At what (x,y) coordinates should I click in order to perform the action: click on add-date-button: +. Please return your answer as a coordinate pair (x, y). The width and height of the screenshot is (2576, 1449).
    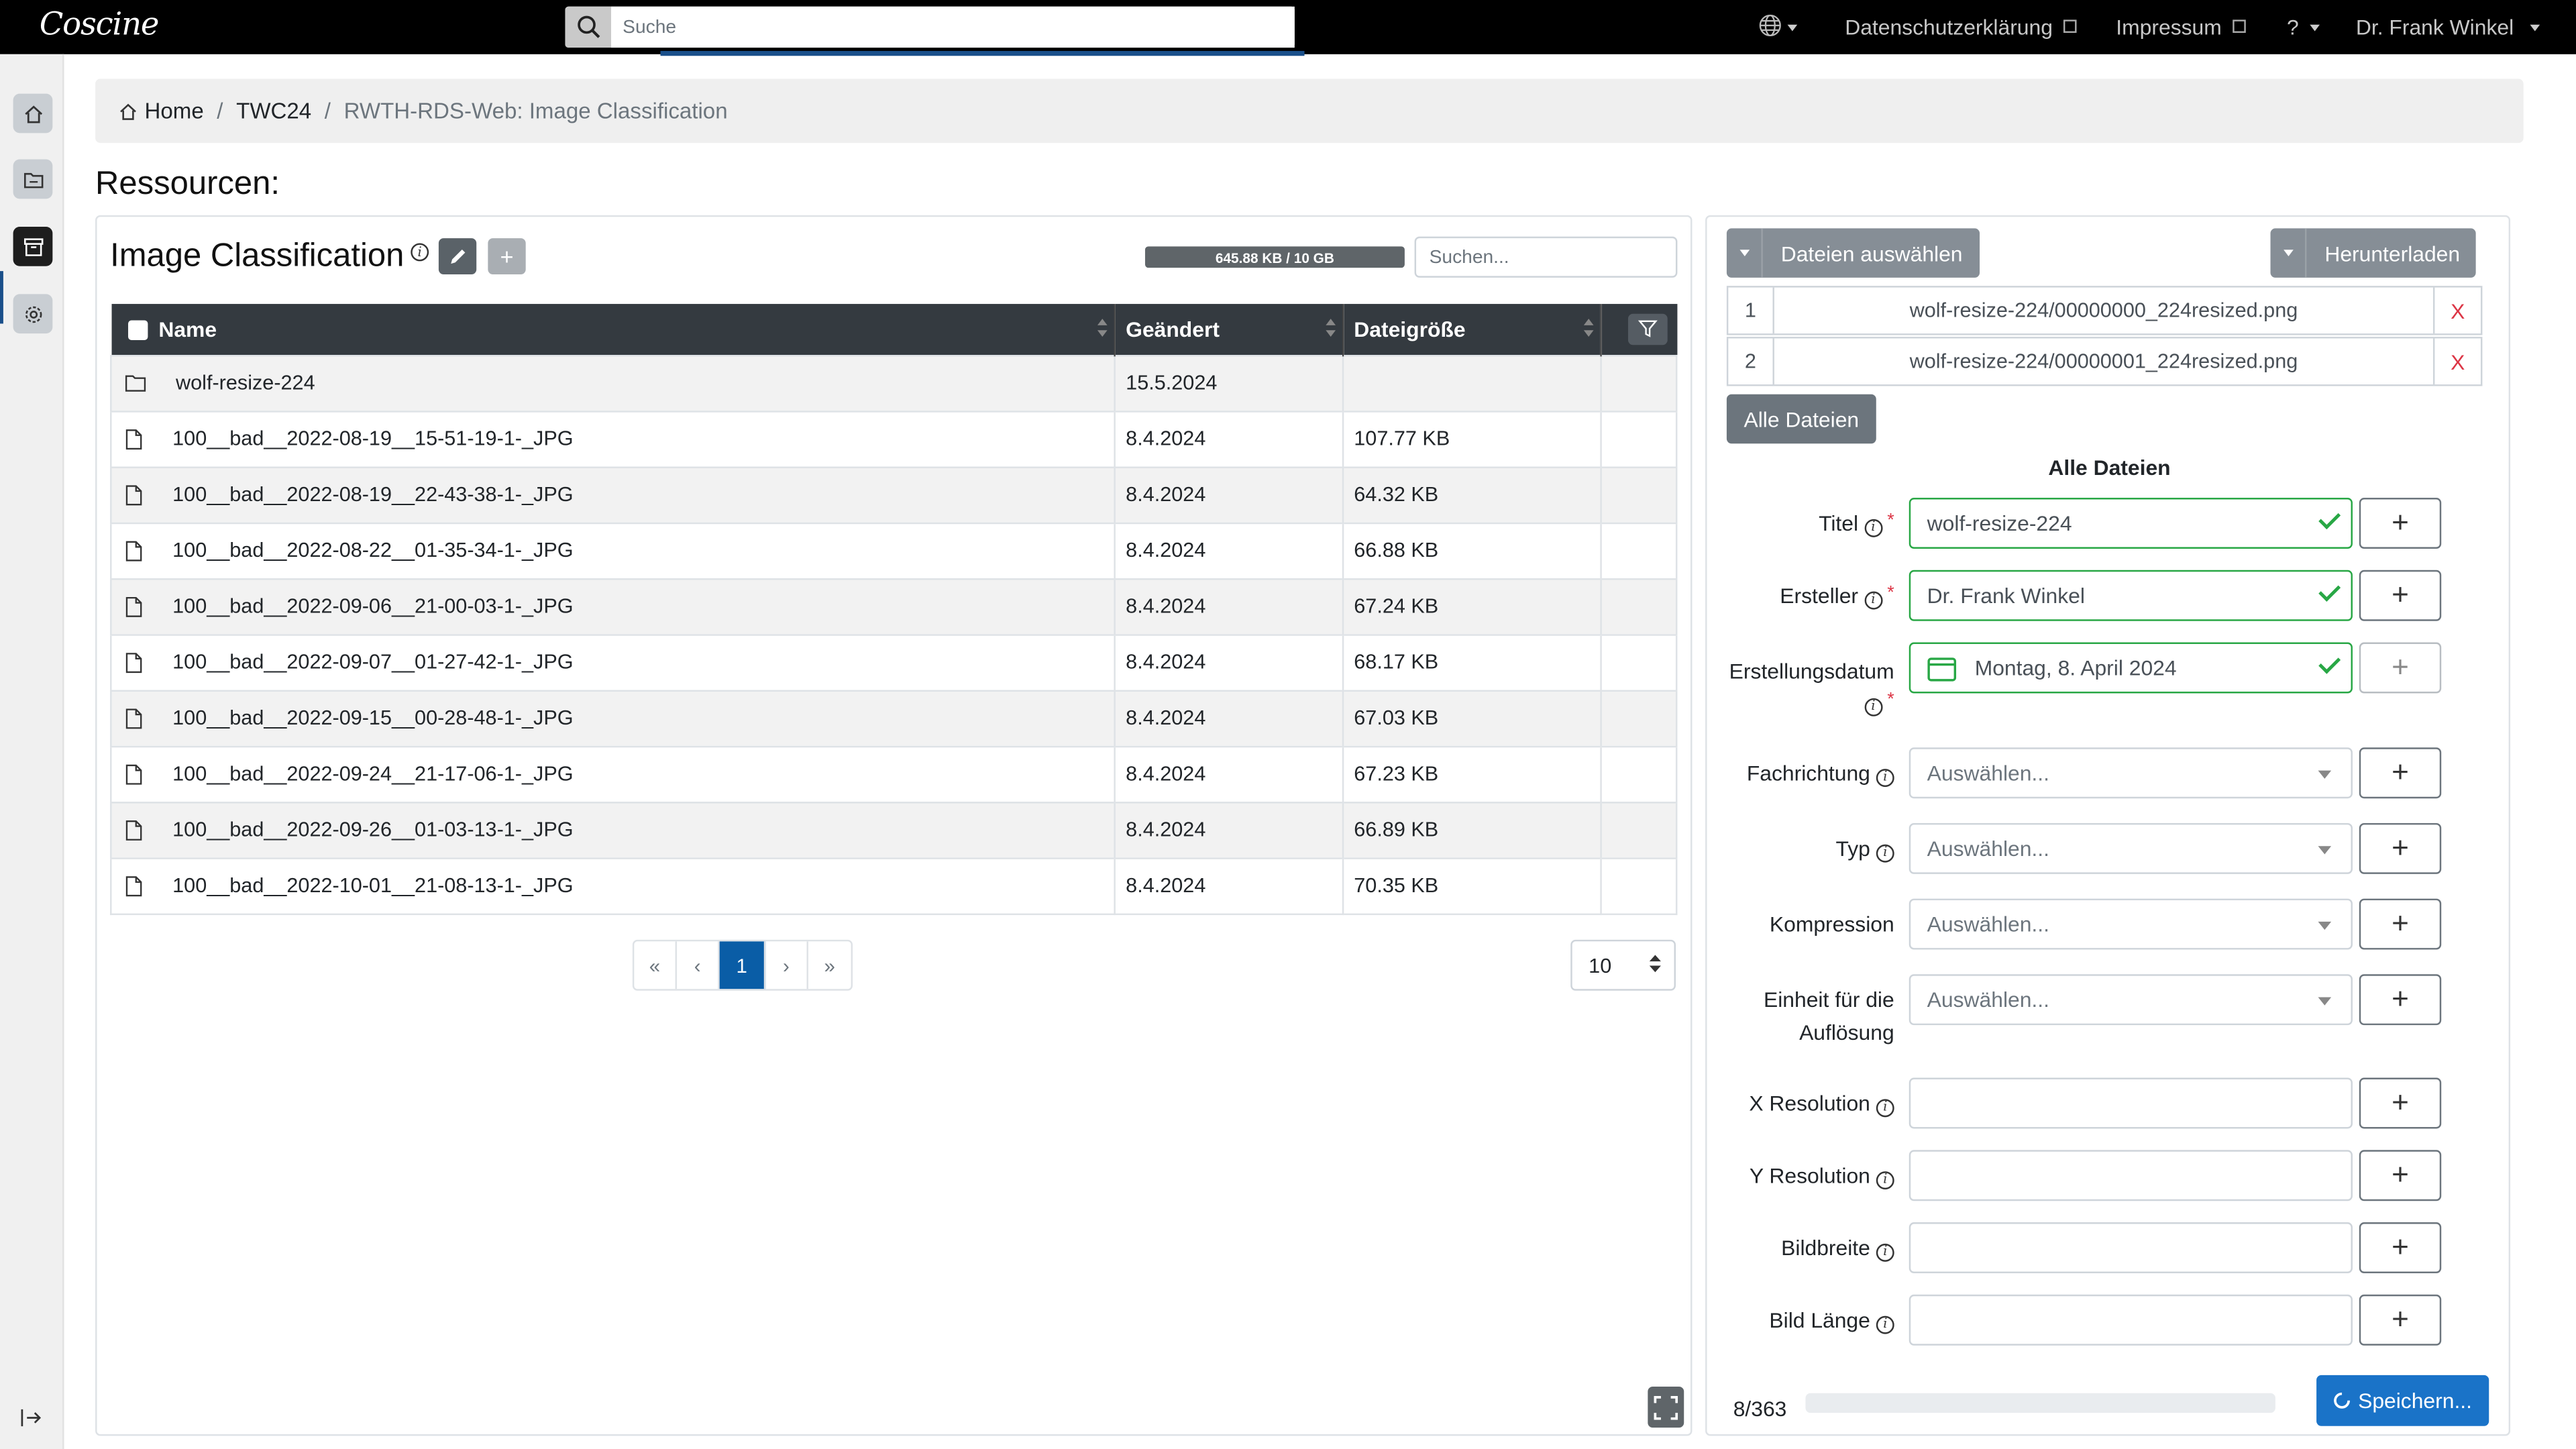
    Looking at the image, I should click on (2400, 668).